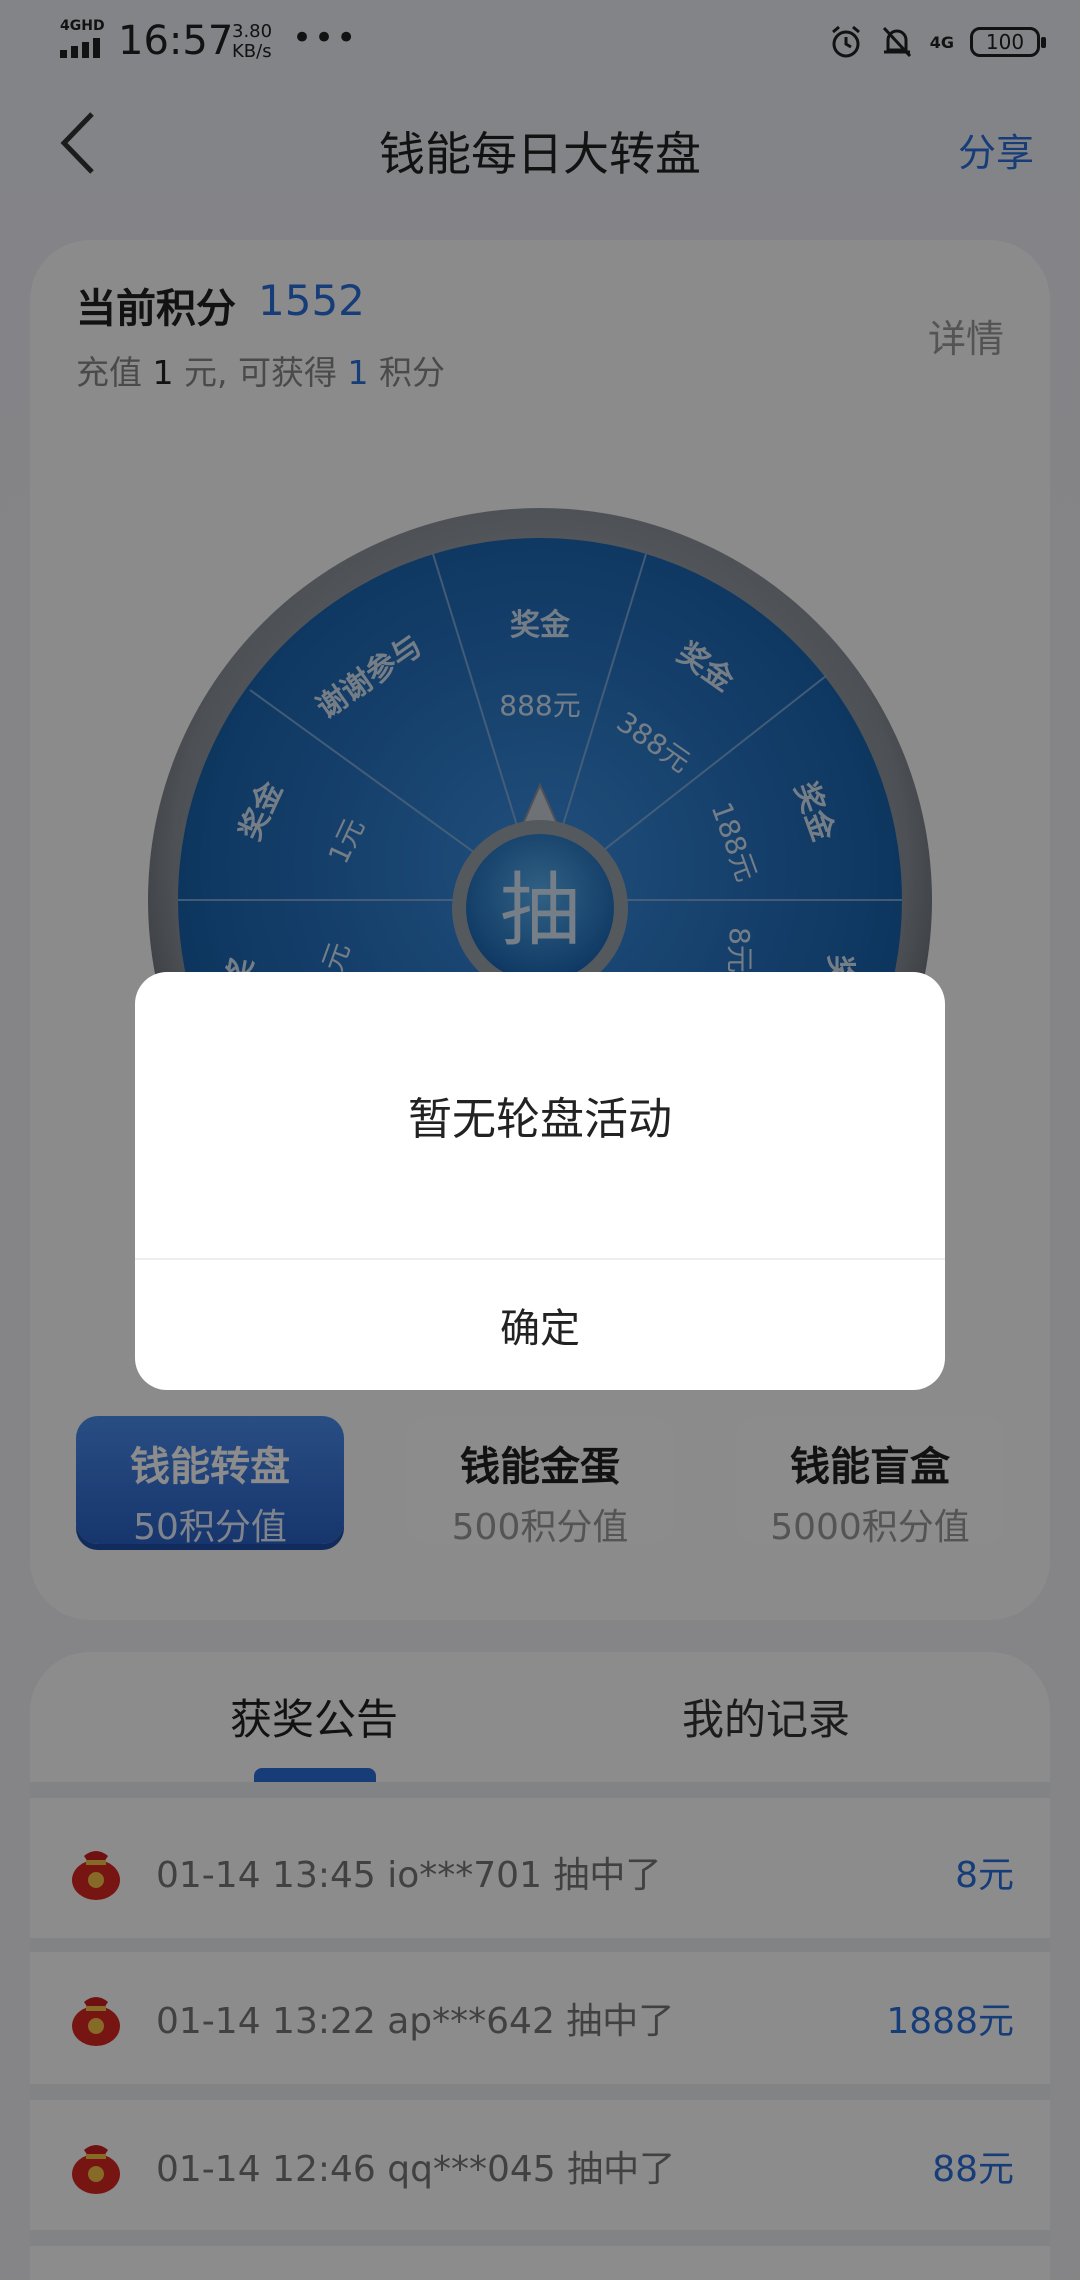 This screenshot has width=1080, height=2280. Describe the element at coordinates (540, 1181) in the screenshot. I see `alert-dialog: 暂无轮盘活动 确定` at that location.